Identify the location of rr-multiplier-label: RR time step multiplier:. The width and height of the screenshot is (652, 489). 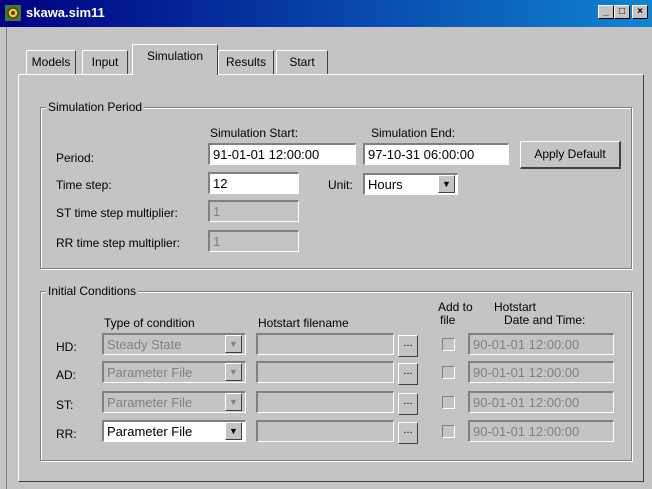
(118, 243).